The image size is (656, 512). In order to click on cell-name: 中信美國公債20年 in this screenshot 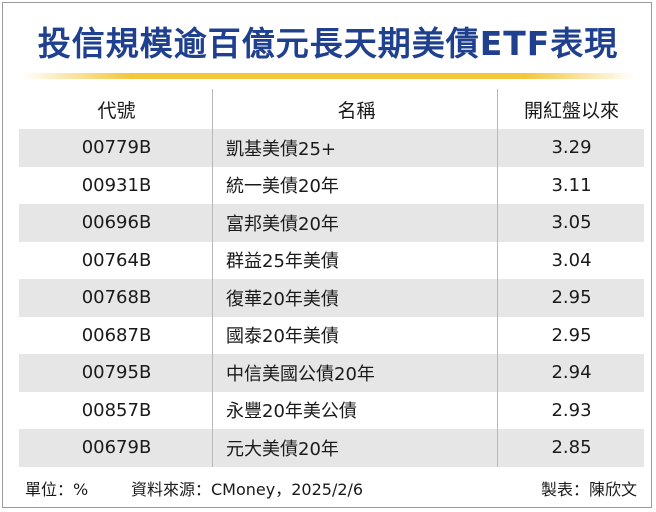, I will do `click(300, 374)`.